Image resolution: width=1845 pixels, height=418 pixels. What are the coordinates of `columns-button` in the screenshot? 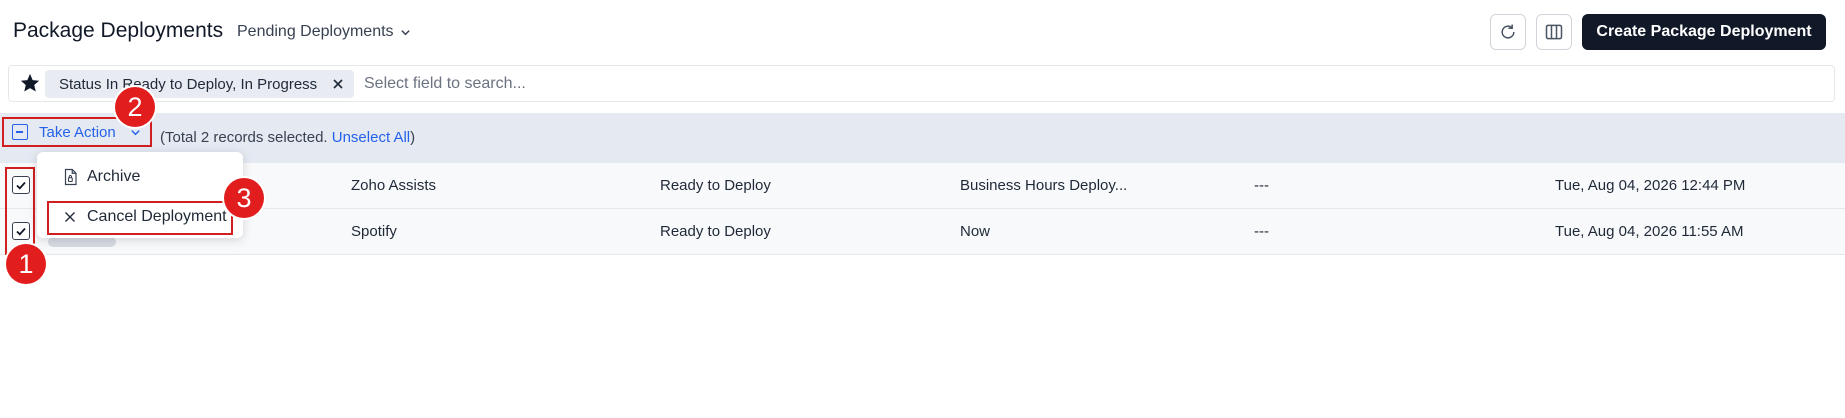 It's located at (1554, 32).